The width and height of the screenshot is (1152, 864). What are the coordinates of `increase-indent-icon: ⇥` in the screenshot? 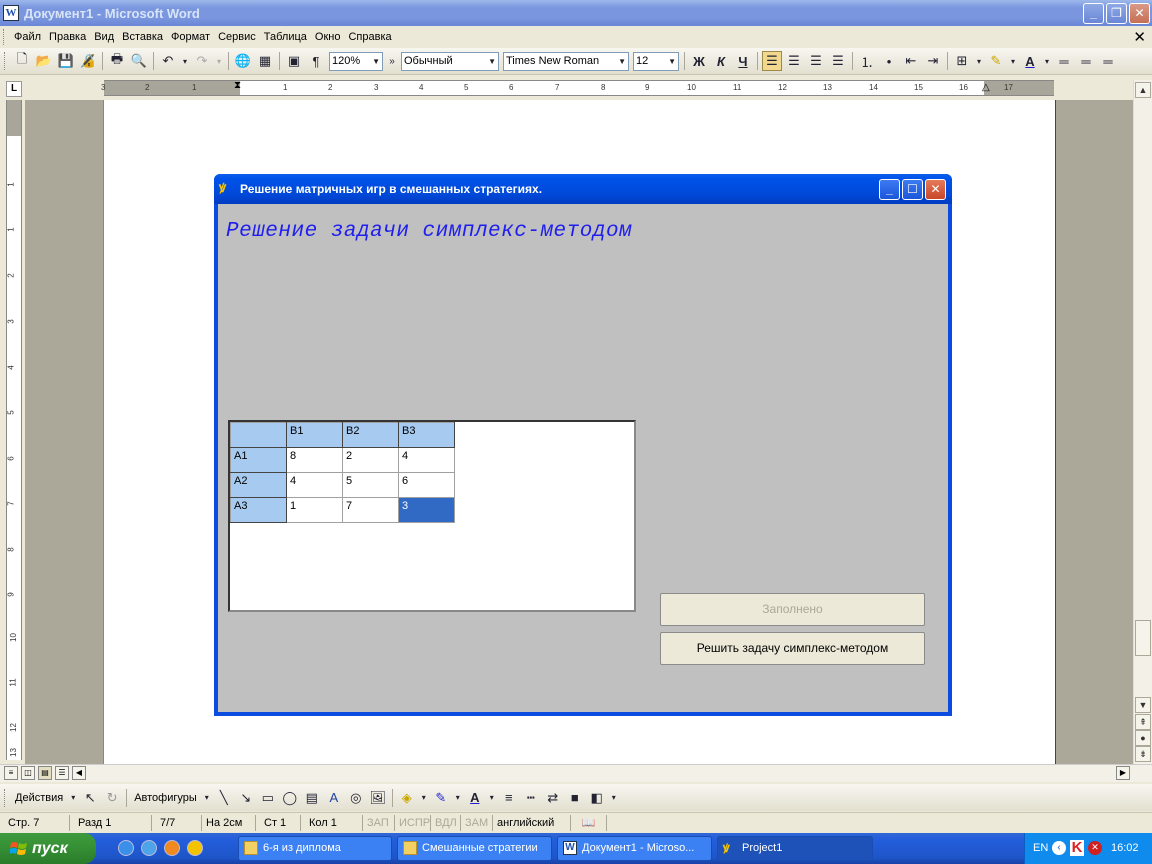 It's located at (933, 61).